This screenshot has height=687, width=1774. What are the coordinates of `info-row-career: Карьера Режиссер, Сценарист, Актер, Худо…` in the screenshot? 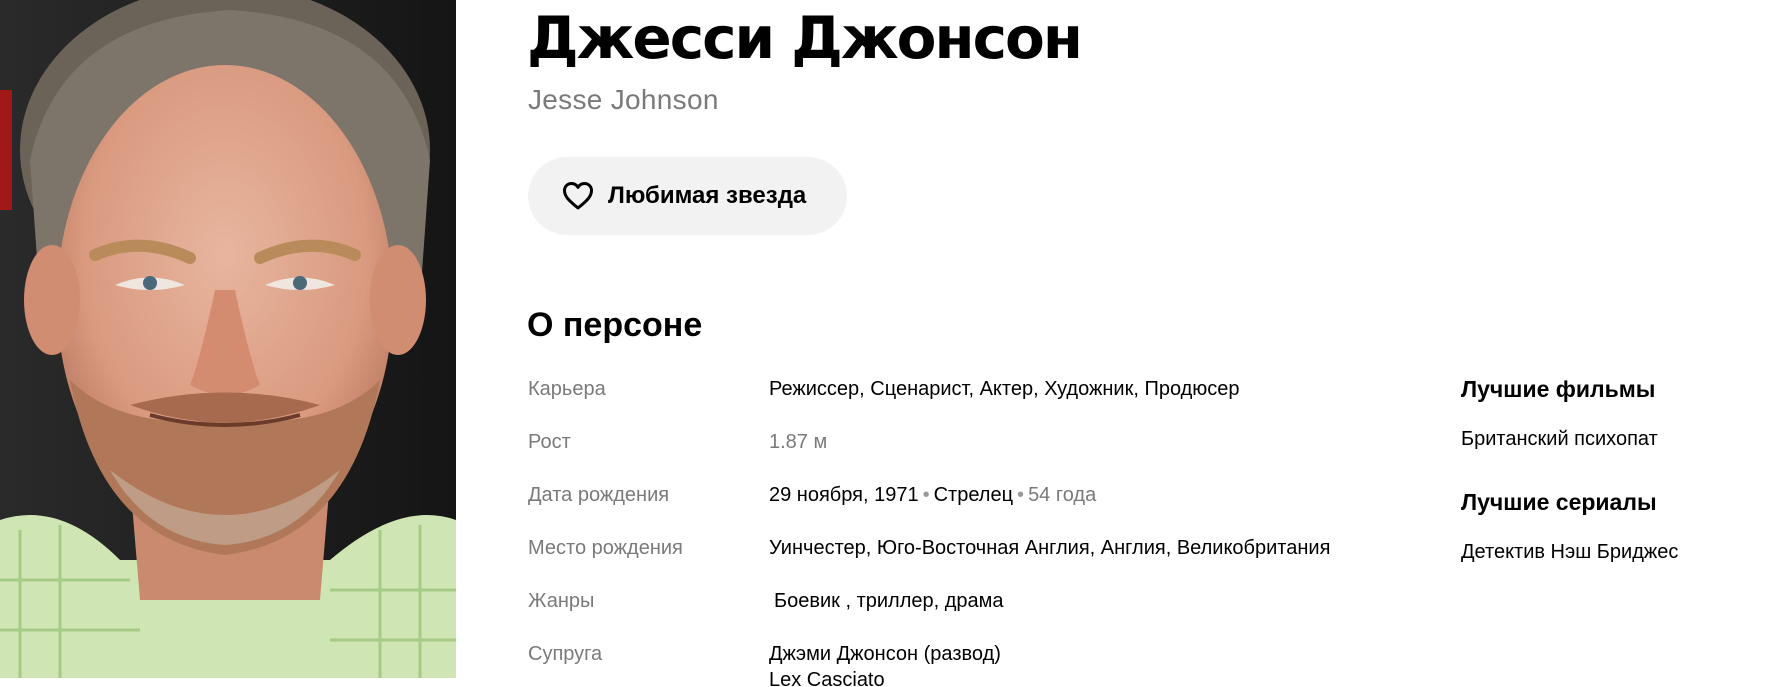 It's located at (978, 398).